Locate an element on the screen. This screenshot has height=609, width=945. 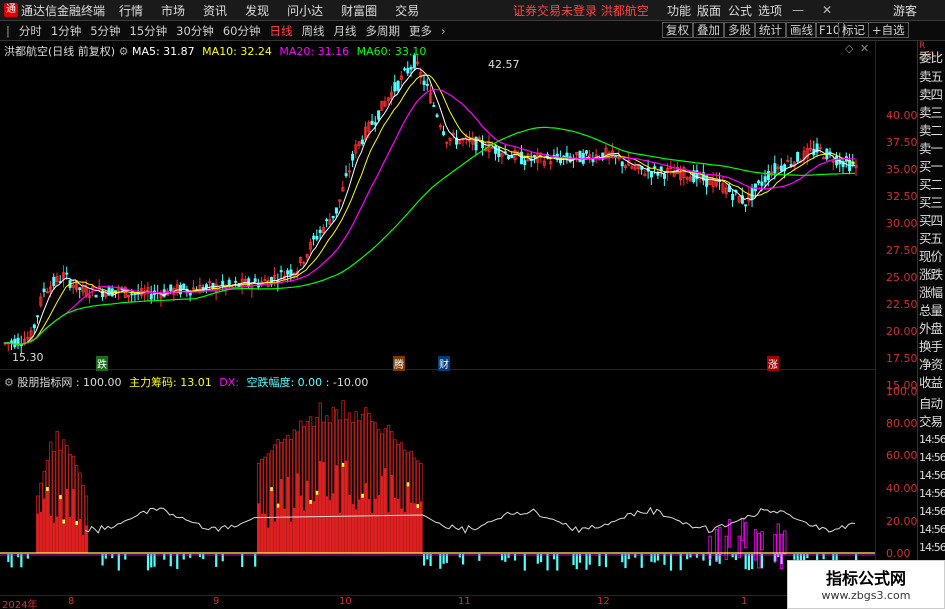
tab-more: 更多 is located at coordinates (420, 31).